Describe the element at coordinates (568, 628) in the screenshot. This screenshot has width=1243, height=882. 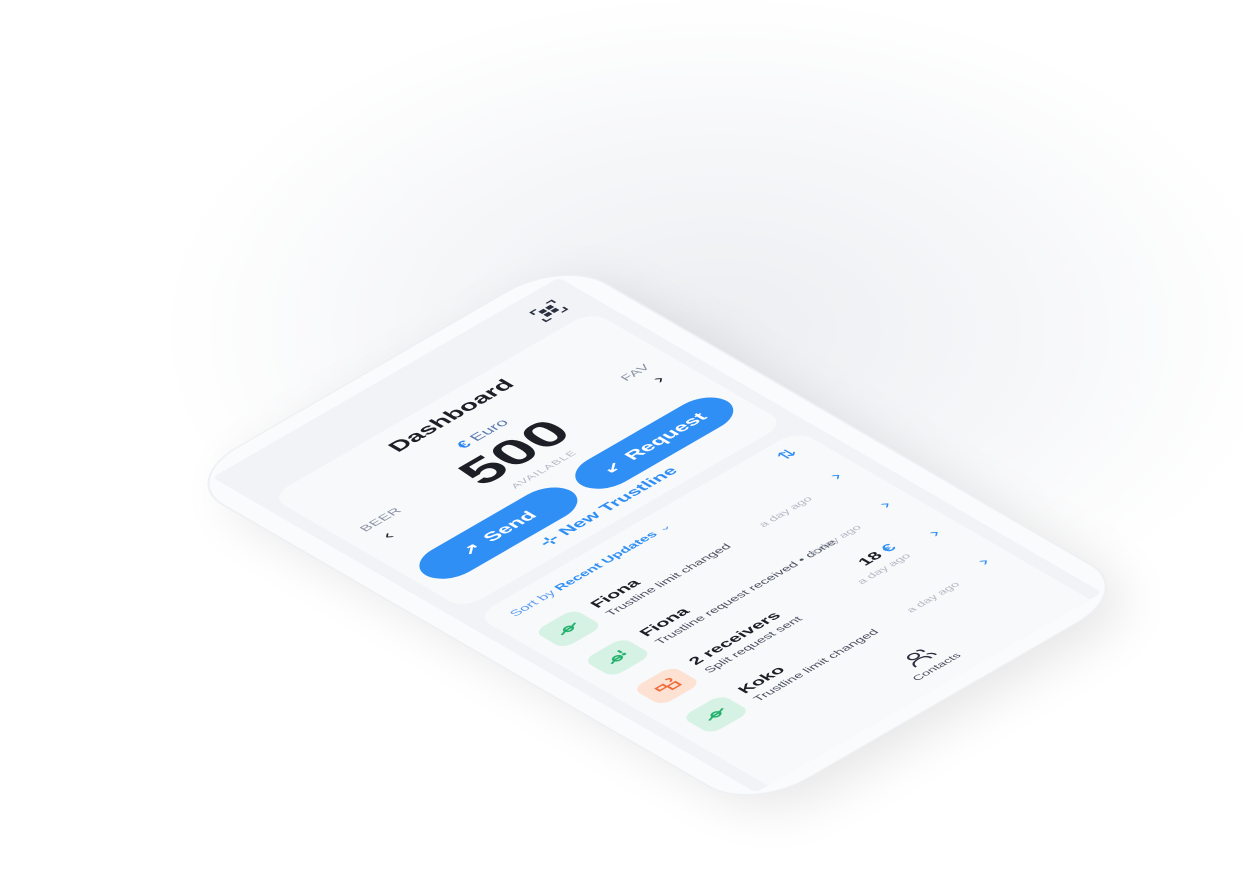
I see `trustline-icon` at that location.